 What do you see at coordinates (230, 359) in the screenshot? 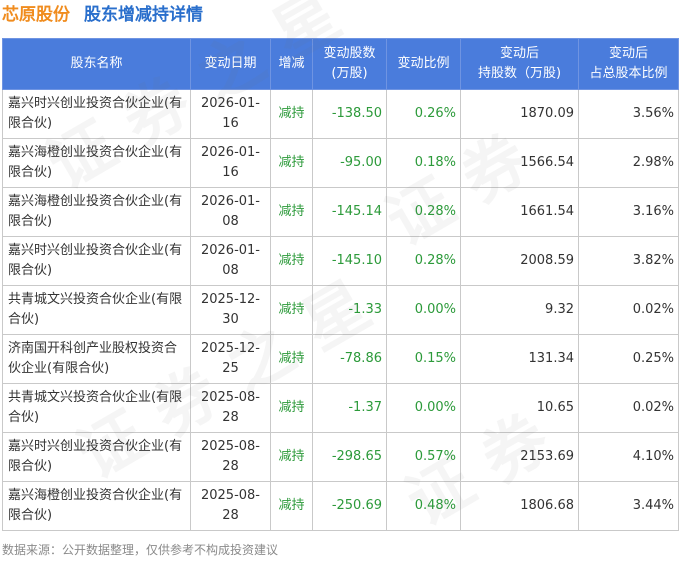
I see `change-date-cell: 2025-12-25` at bounding box center [230, 359].